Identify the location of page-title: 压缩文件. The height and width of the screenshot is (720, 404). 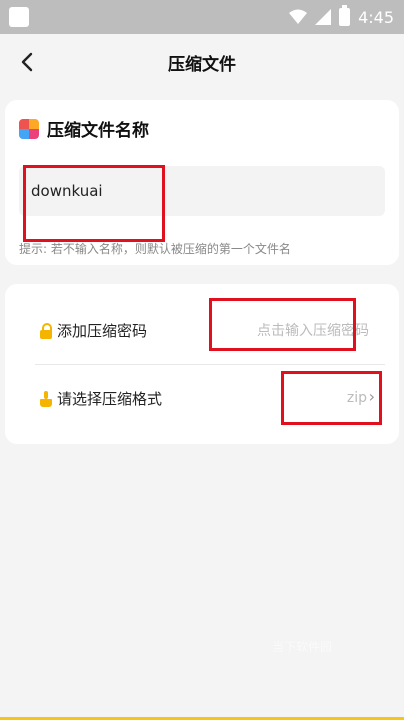
(202, 65).